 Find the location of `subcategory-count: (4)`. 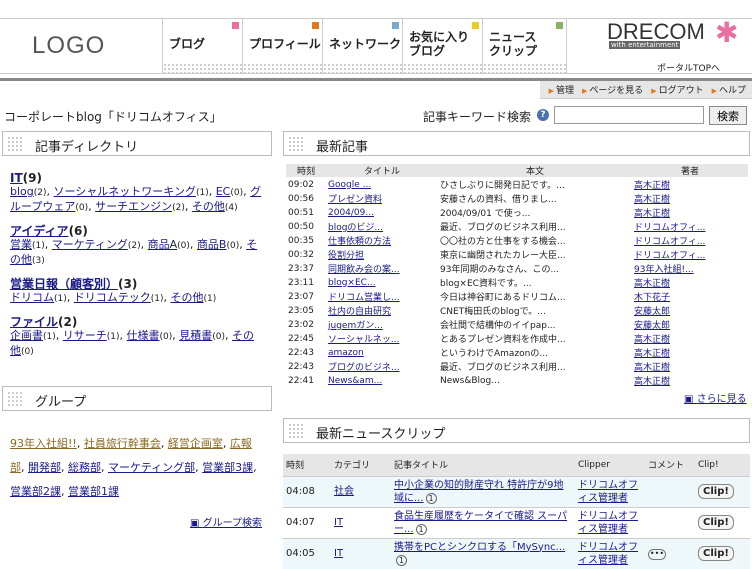

subcategory-count: (4) is located at coordinates (231, 208).